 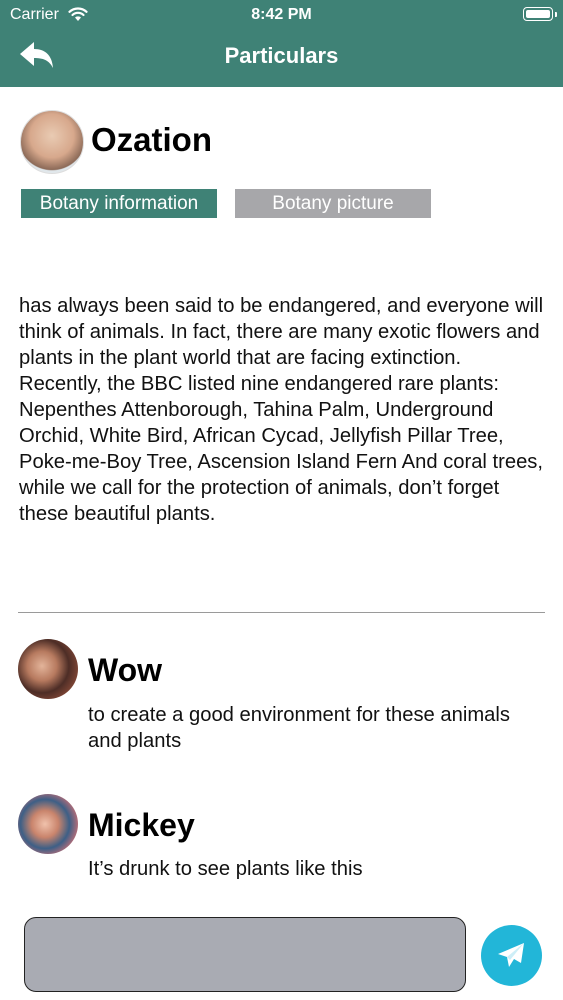 I want to click on send-button, so click(x=511, y=955).